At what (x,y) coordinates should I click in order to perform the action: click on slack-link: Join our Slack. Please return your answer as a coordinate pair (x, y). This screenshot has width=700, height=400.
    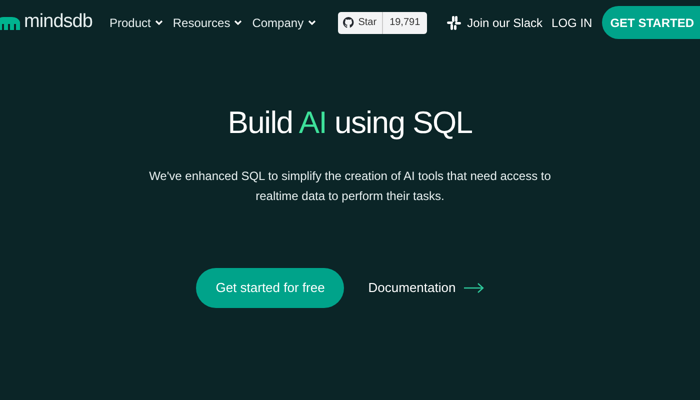
    Looking at the image, I should click on (495, 23).